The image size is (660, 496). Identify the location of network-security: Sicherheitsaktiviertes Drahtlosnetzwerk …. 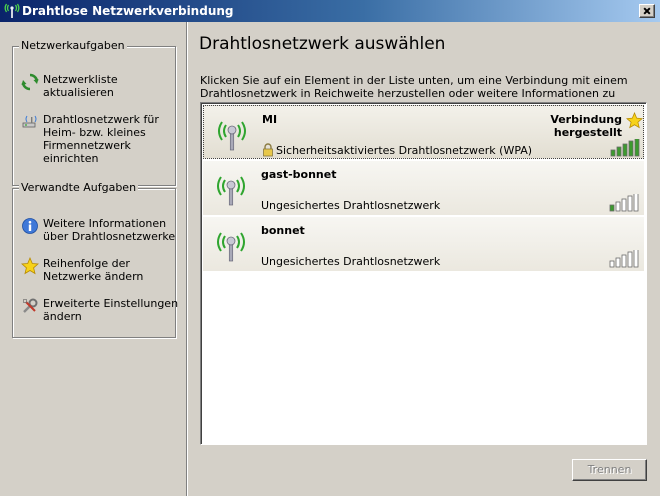
(404, 150).